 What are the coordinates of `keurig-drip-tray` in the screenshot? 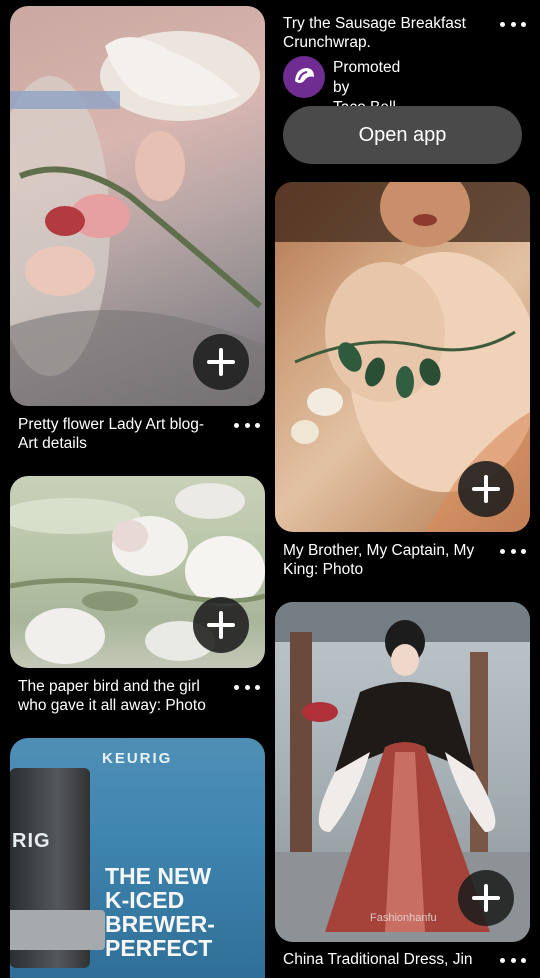 It's located at (57, 930).